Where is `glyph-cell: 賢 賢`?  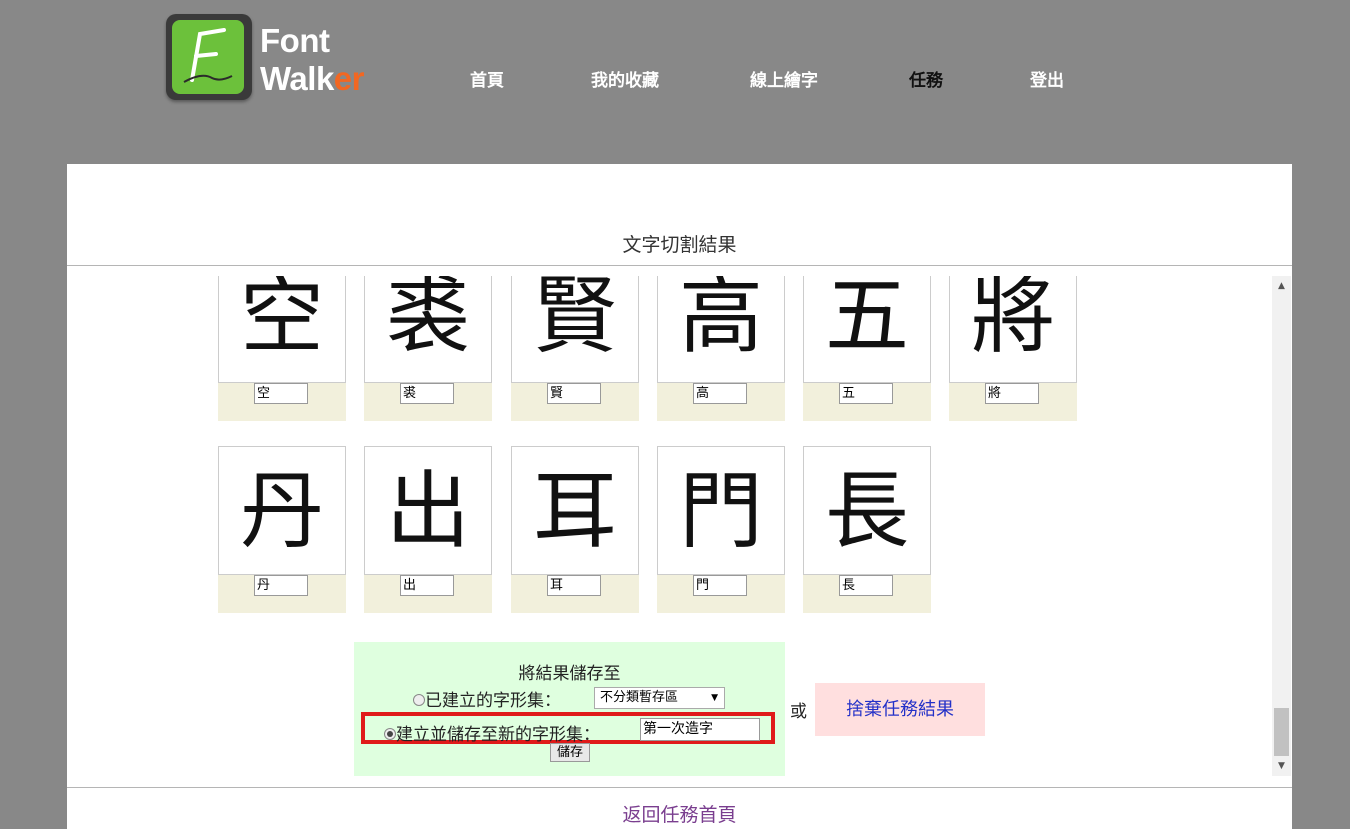 glyph-cell: 賢 賢 is located at coordinates (575, 348).